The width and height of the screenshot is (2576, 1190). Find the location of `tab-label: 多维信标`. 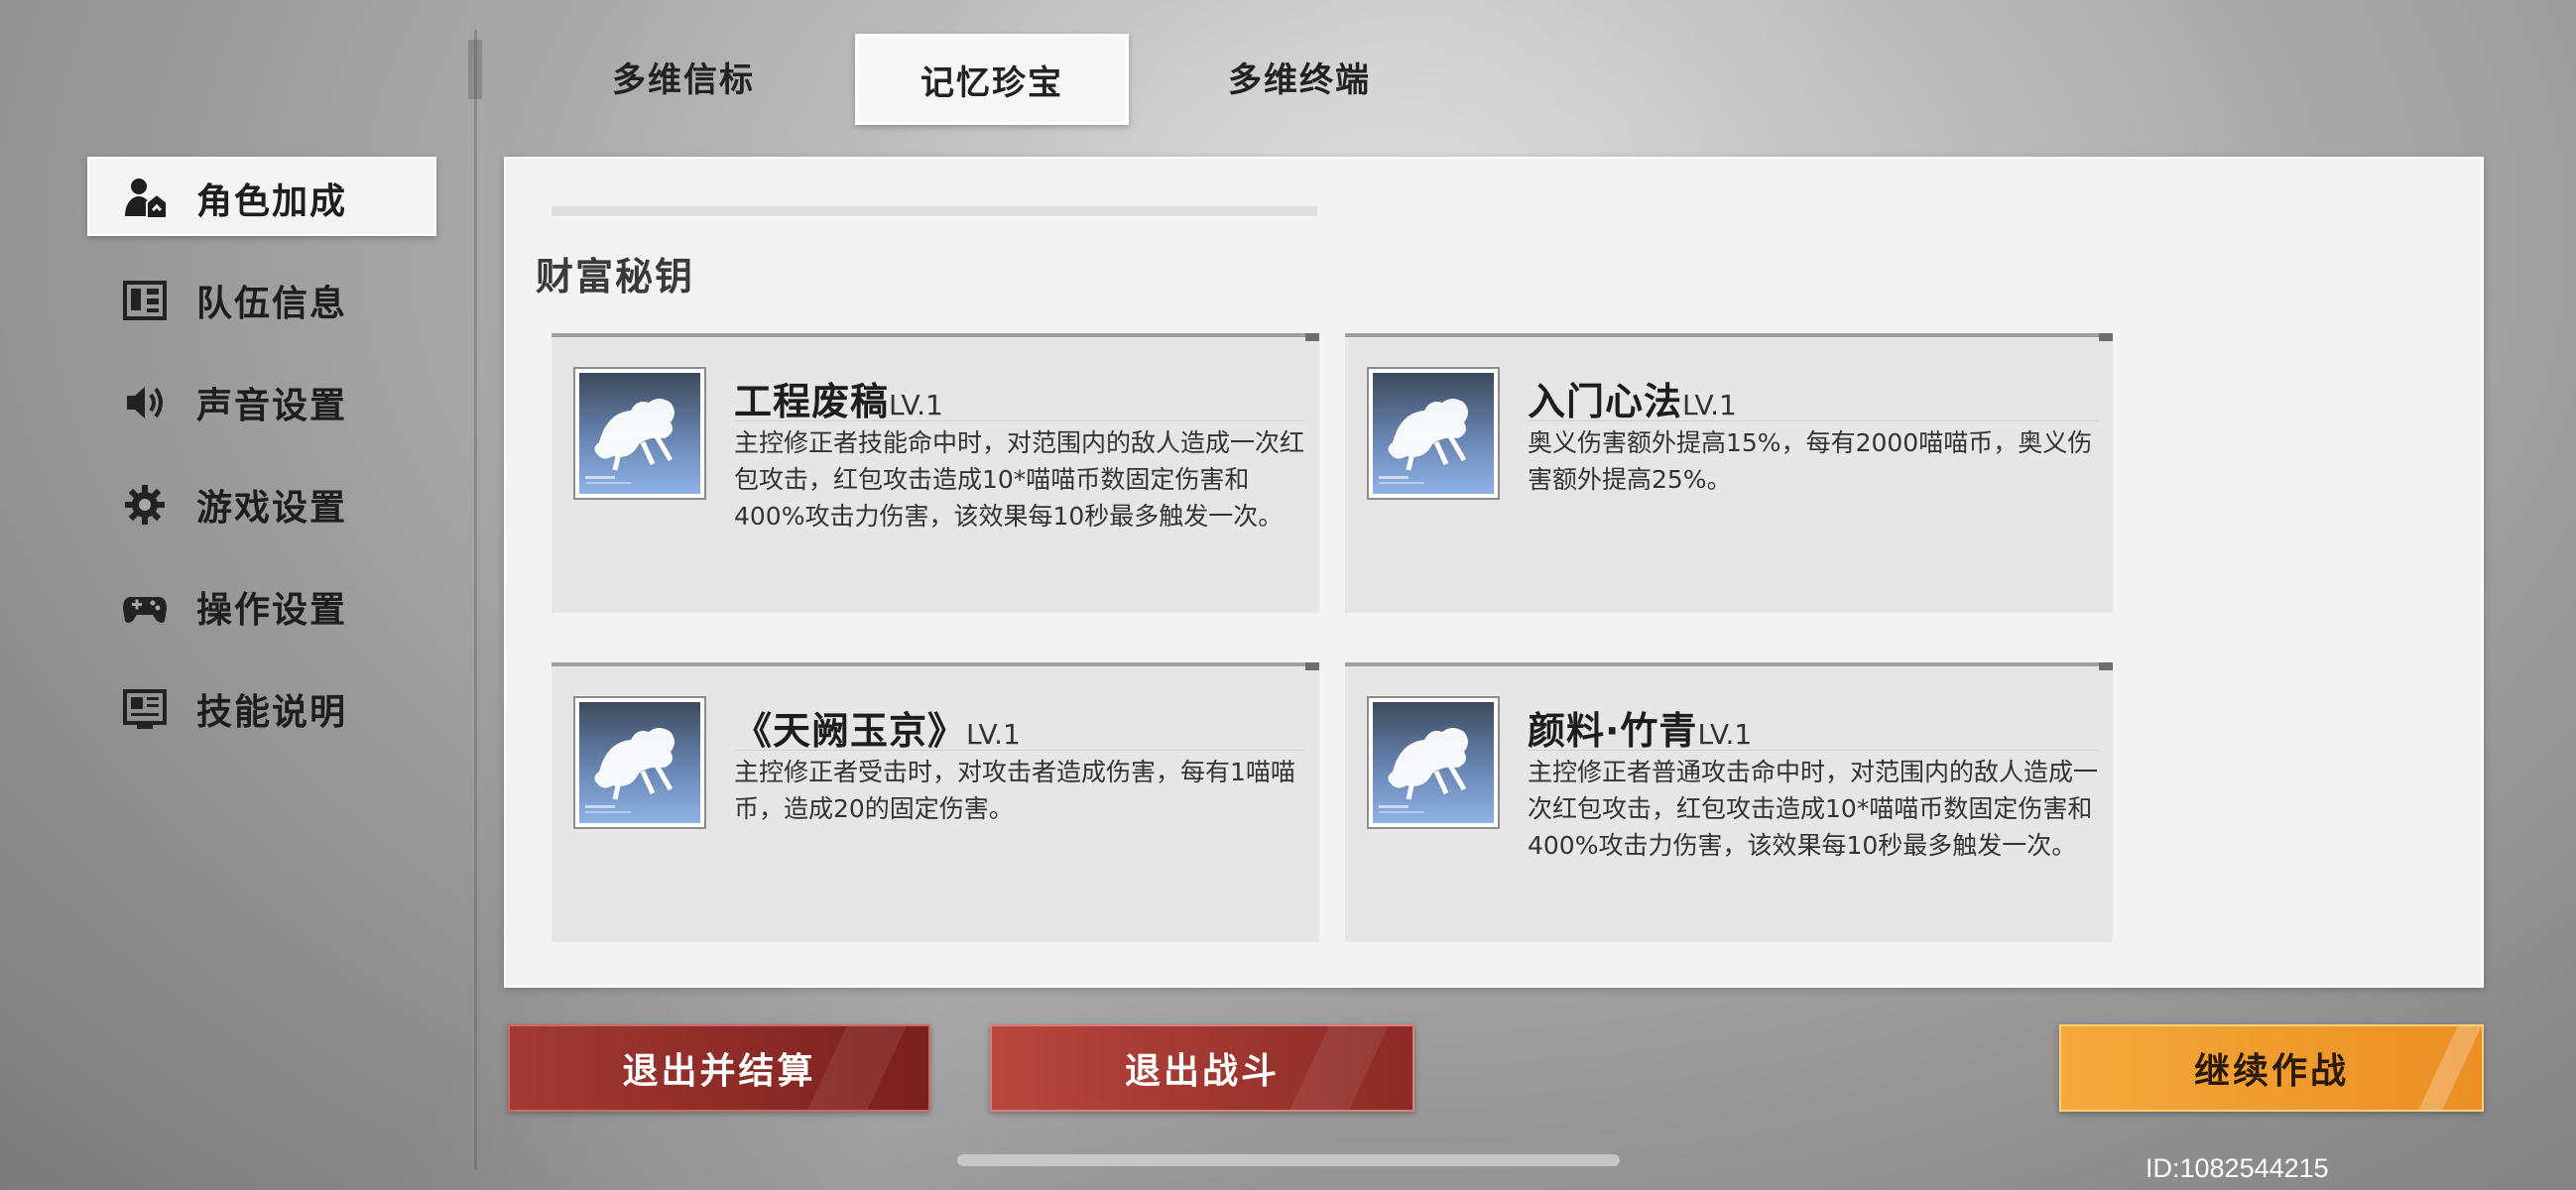

tab-label: 多维信标 is located at coordinates (683, 80).